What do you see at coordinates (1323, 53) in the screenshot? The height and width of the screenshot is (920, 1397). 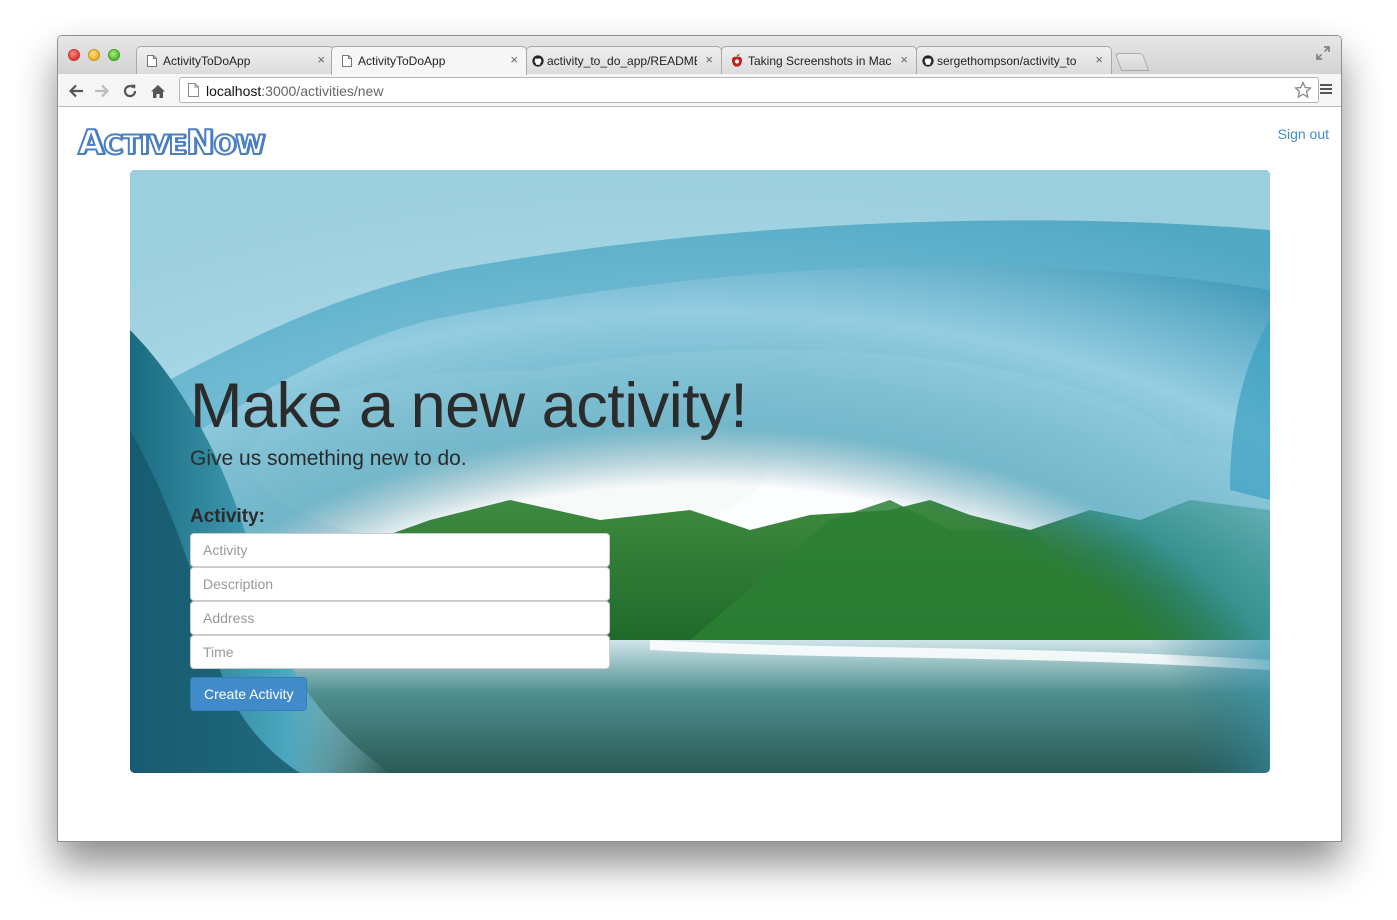 I see `fullscreen-icon` at bounding box center [1323, 53].